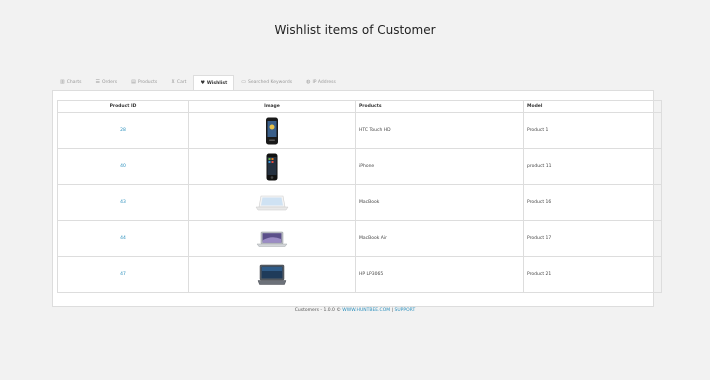  I want to click on orders-icon: ☰, so click(97, 82).